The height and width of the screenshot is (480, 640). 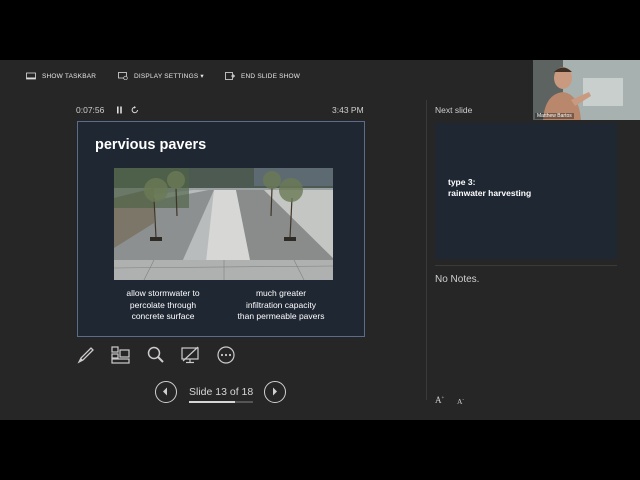 I want to click on chevron-right-icon, so click(x=275, y=391).